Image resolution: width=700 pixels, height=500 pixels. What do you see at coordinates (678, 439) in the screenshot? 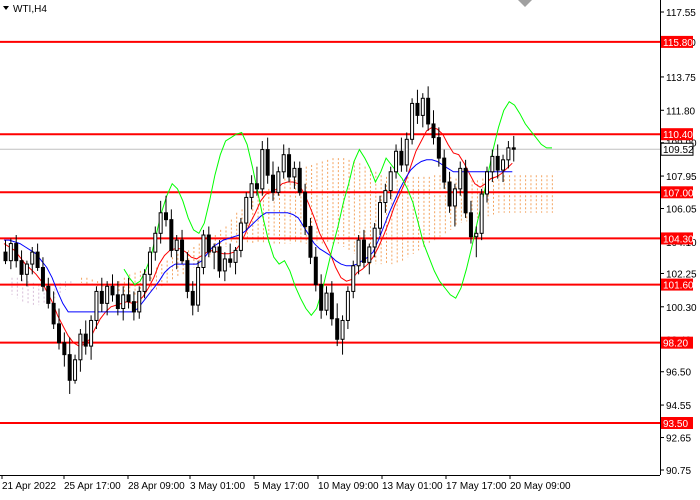
I see `y-tick-label: 92.65` at bounding box center [678, 439].